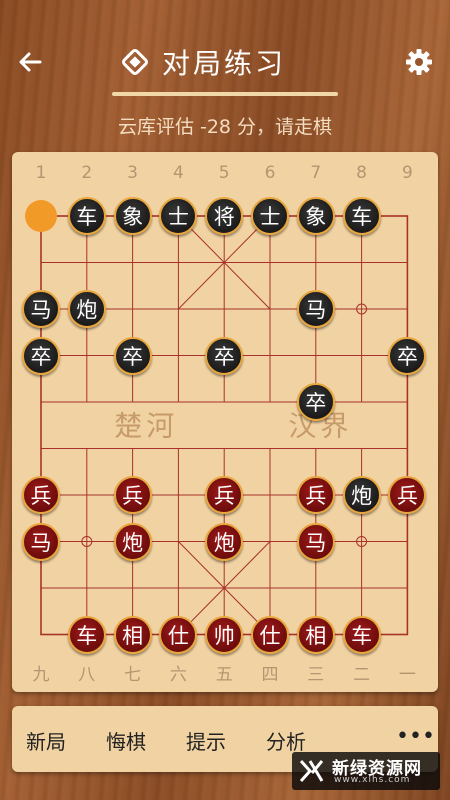 This screenshot has height=800, width=450. I want to click on hint-button: 提示, so click(206, 740).